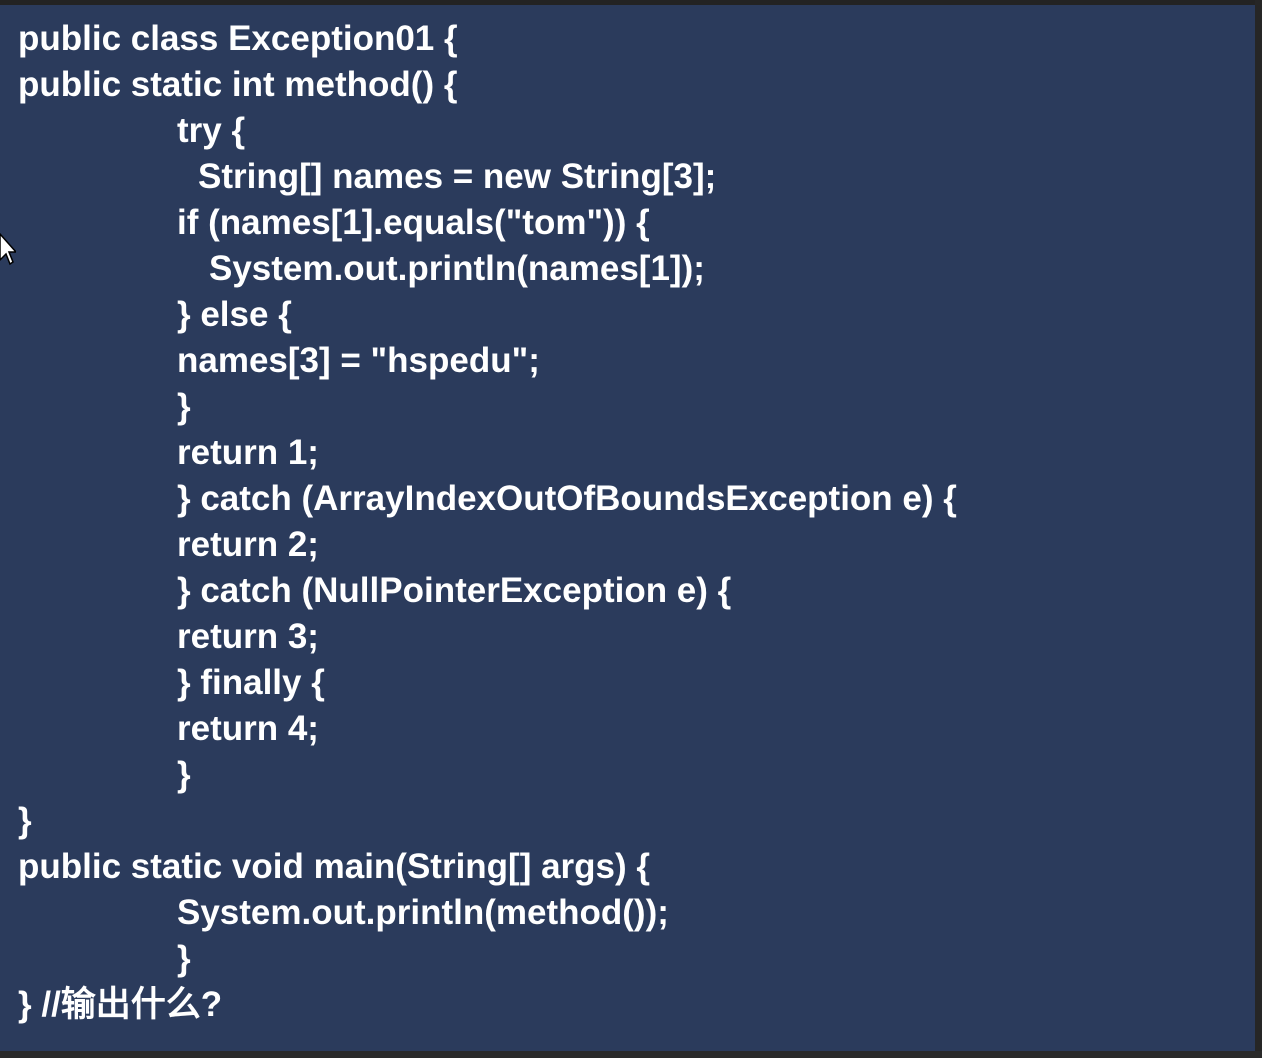 This screenshot has width=1262, height=1058. What do you see at coordinates (413, 222) in the screenshot?
I see `code-line-5: if (names[1].equals("tom")) {` at bounding box center [413, 222].